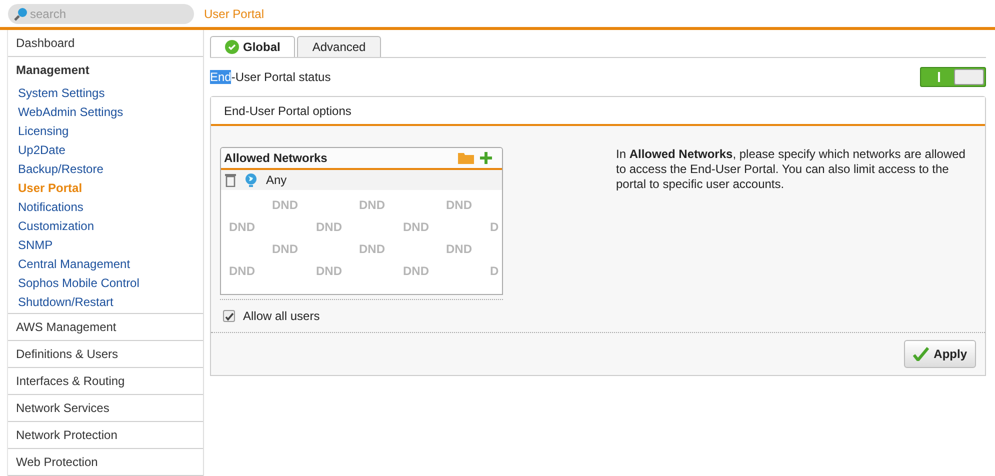 Image resolution: width=995 pixels, height=476 pixels. Describe the element at coordinates (105, 263) in the screenshot. I see `sidebar-item: Central Management` at that location.